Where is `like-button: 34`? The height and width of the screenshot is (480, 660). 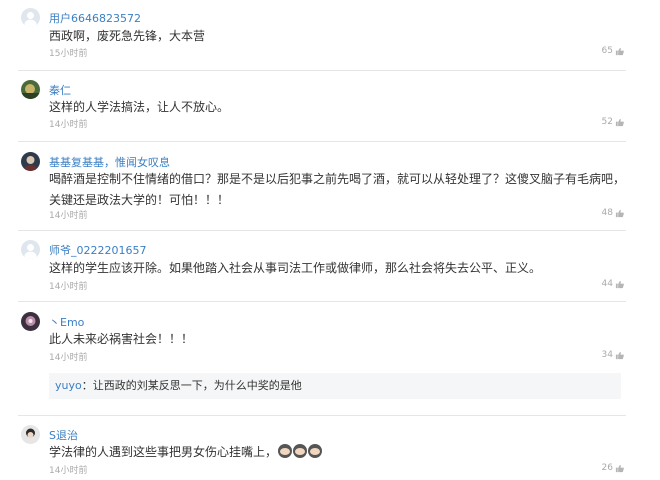 like-button: 34 is located at coordinates (613, 355).